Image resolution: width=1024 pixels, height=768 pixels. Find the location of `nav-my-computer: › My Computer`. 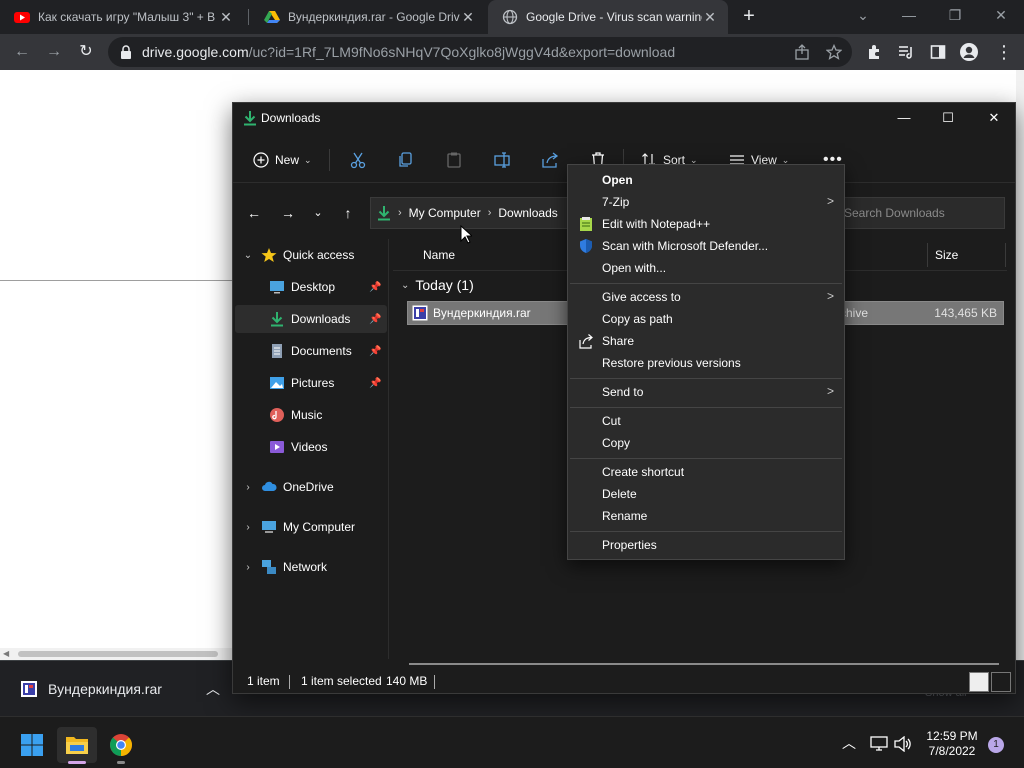

nav-my-computer: › My Computer is located at coordinates (311, 527).